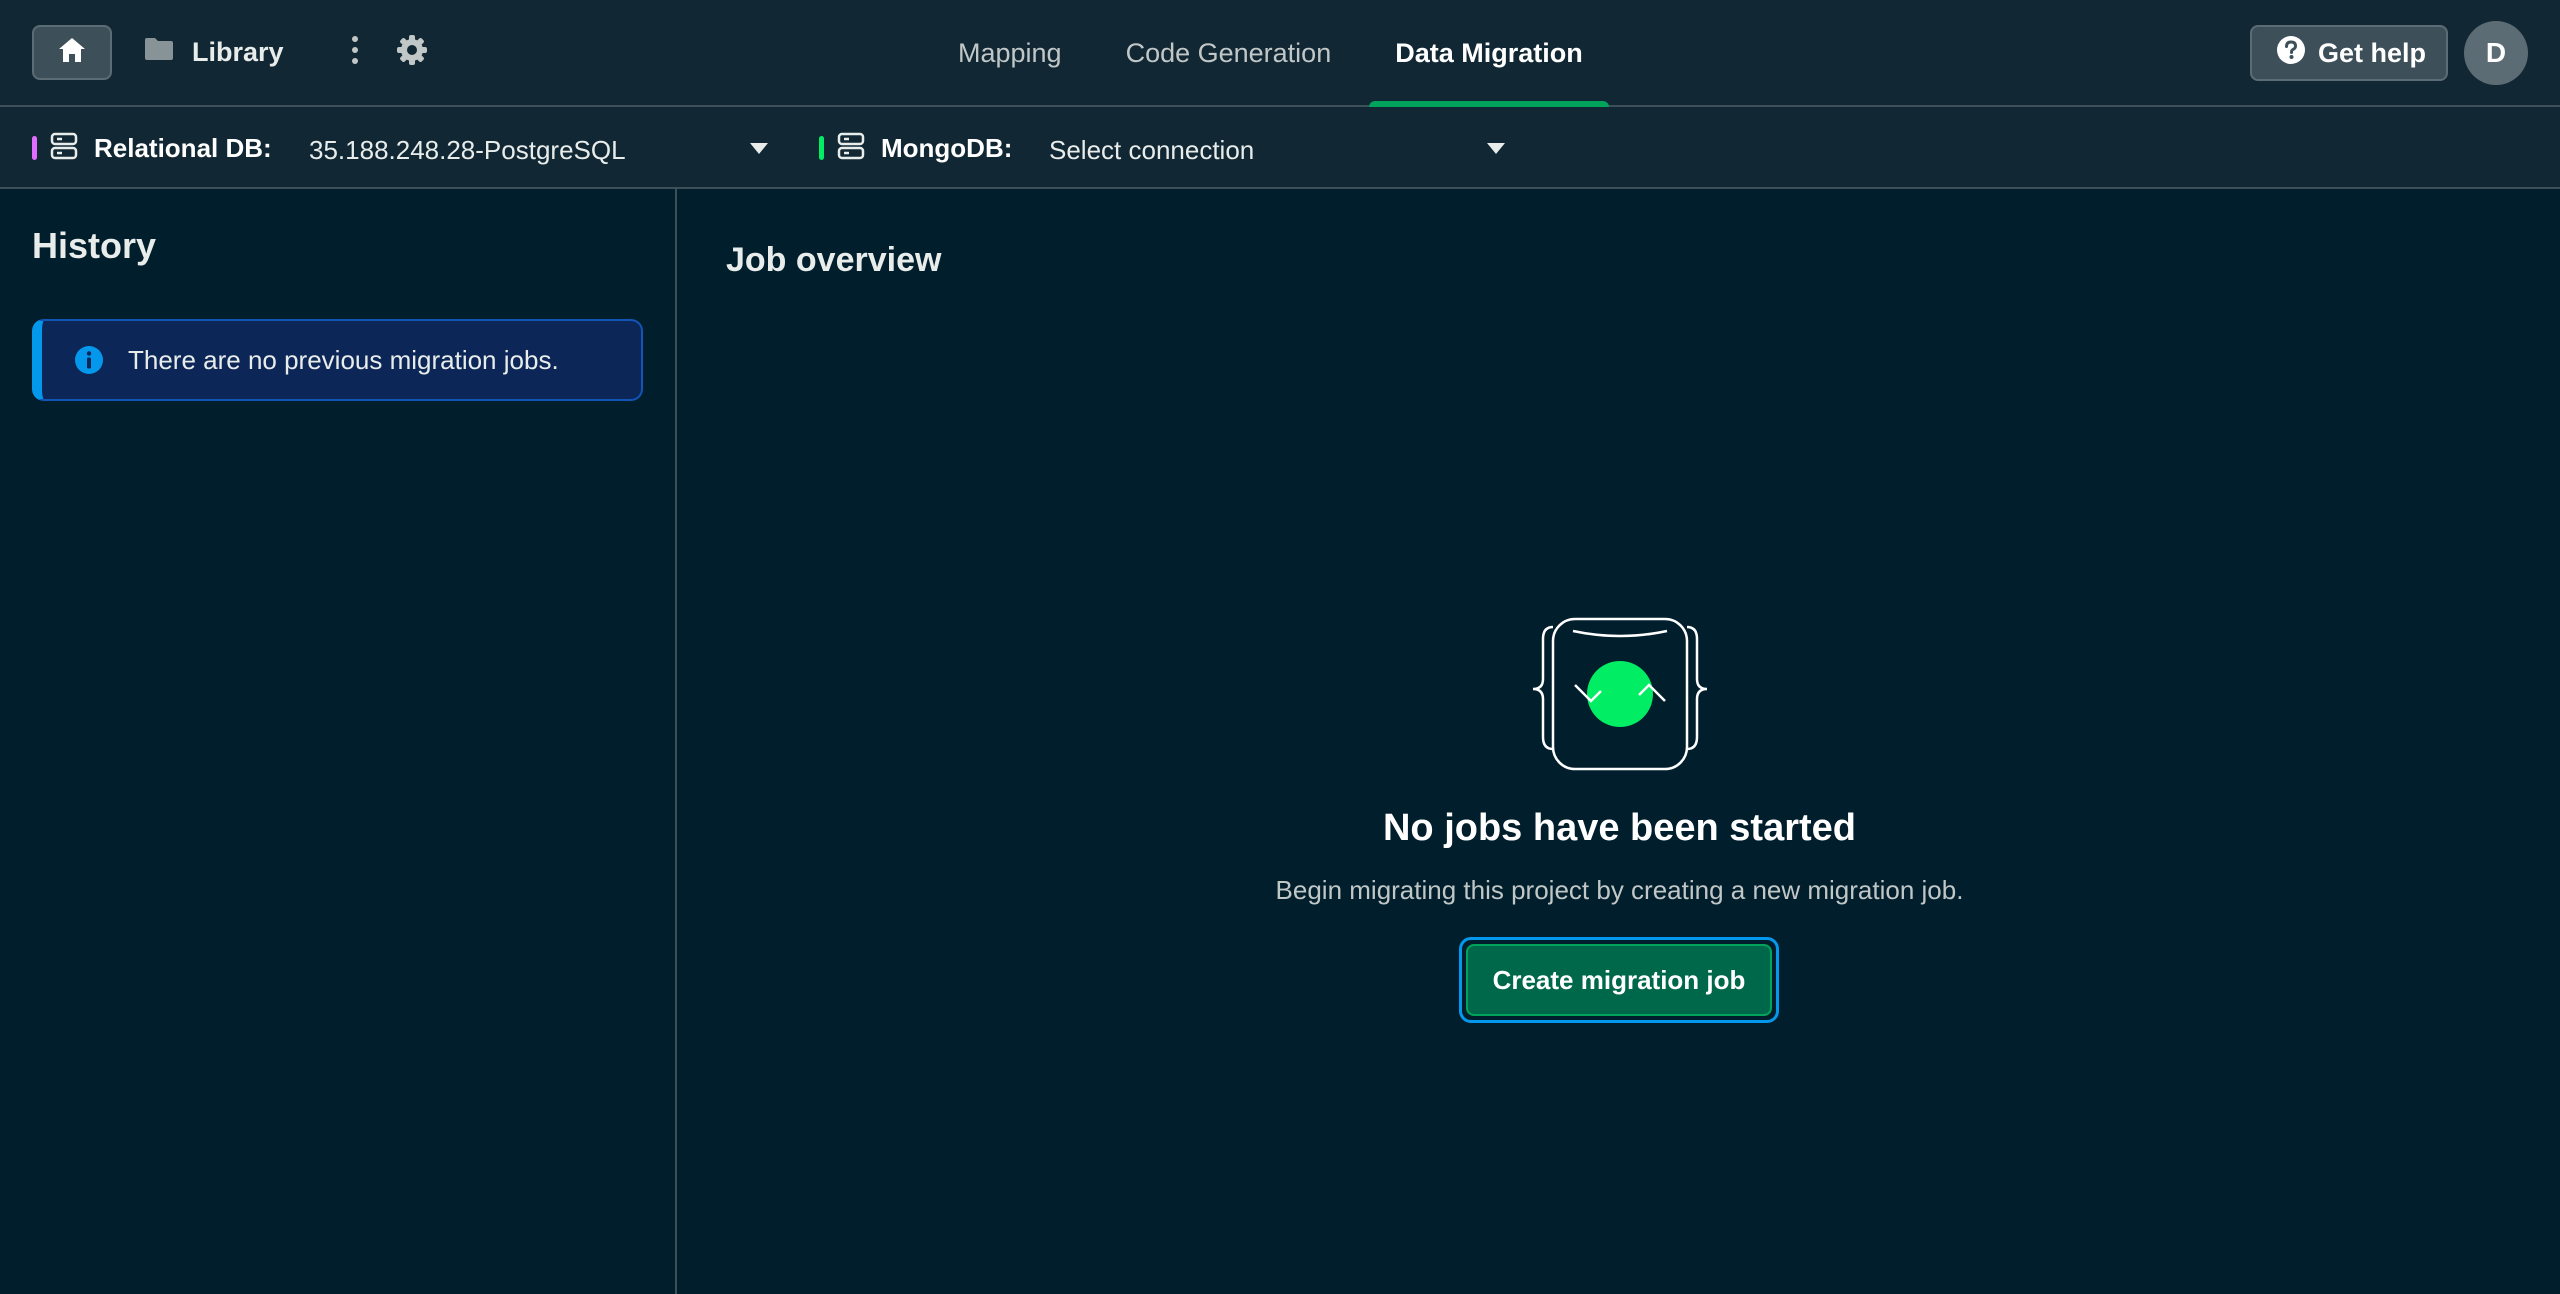 Image resolution: width=2560 pixels, height=1294 pixels. Describe the element at coordinates (1489, 54) in the screenshot. I see `tab-data-migration: Data Migration` at that location.